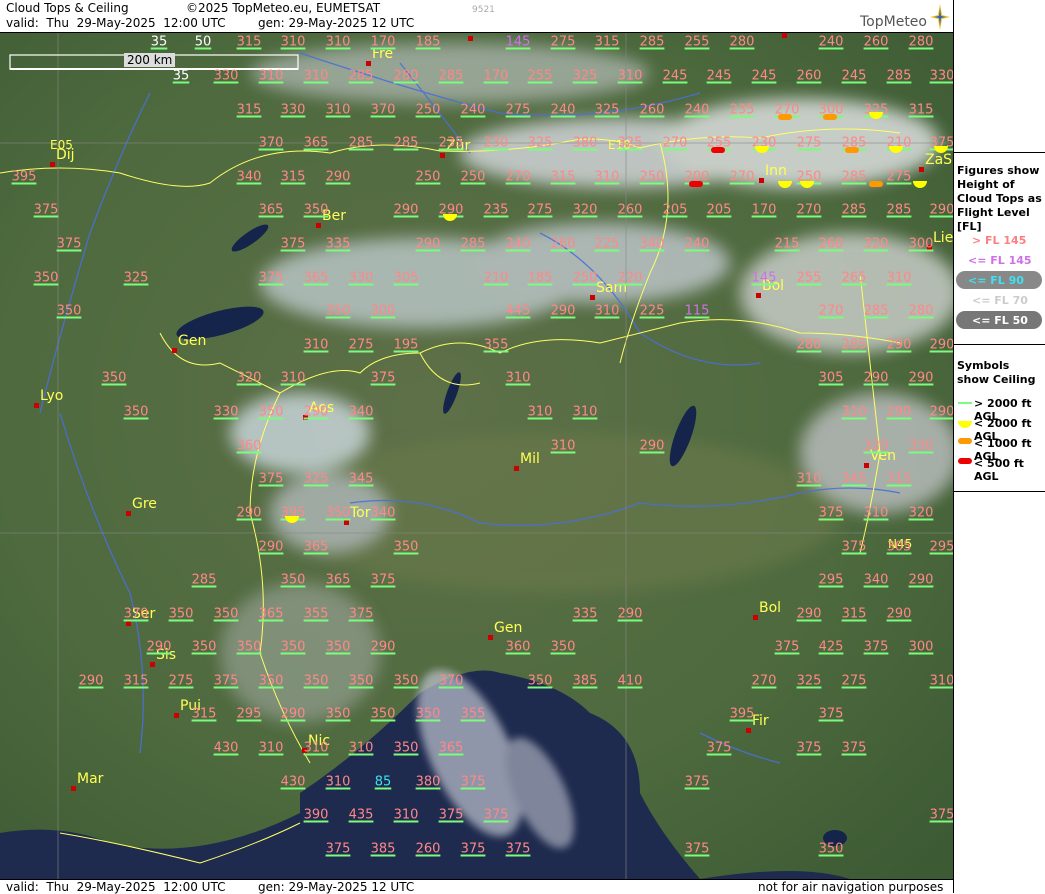  I want to click on cloud-top-value: 335, so click(338, 244).